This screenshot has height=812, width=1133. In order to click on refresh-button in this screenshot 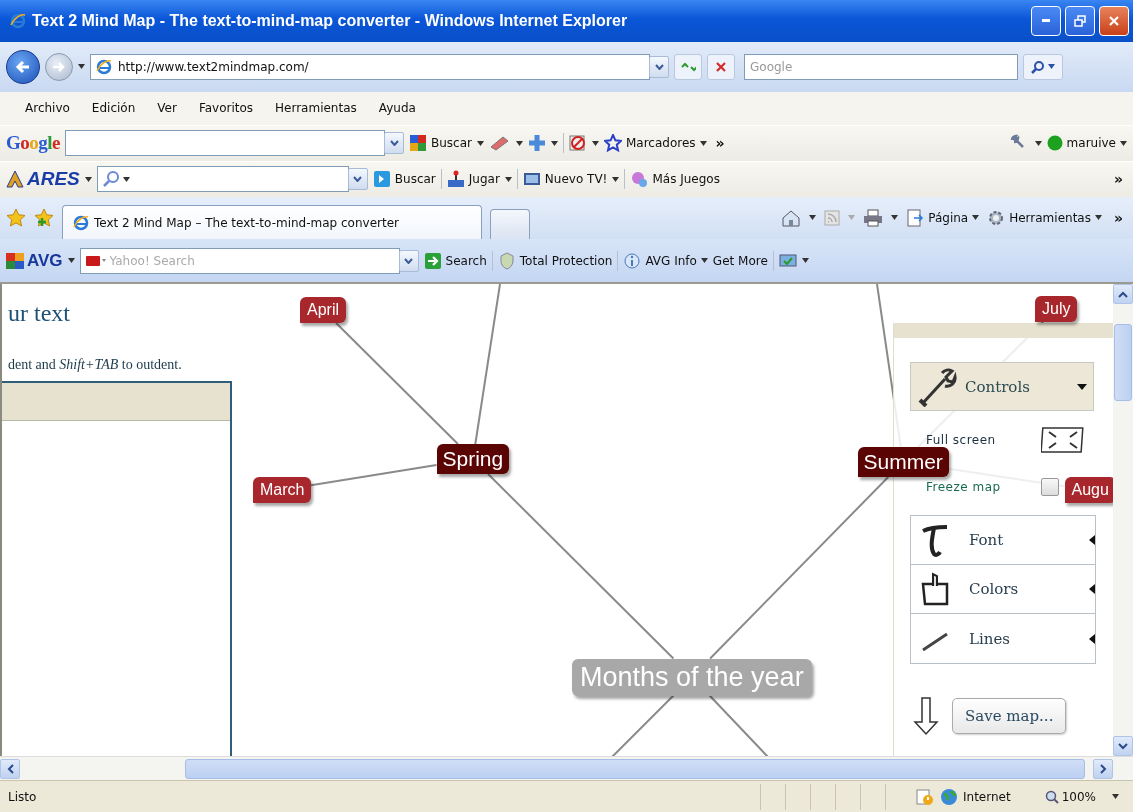, I will do `click(688, 66)`.